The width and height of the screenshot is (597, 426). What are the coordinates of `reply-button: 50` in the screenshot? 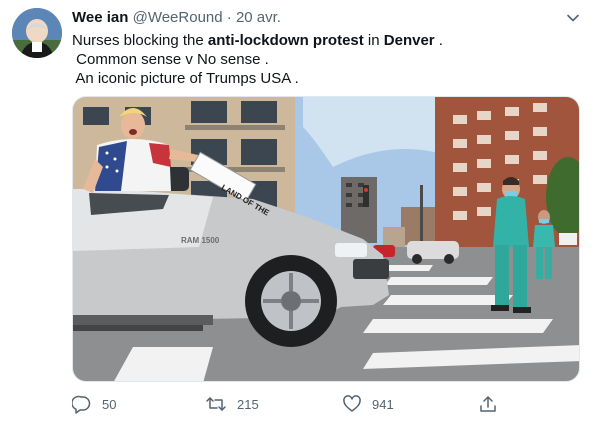 It's located at (94, 404).